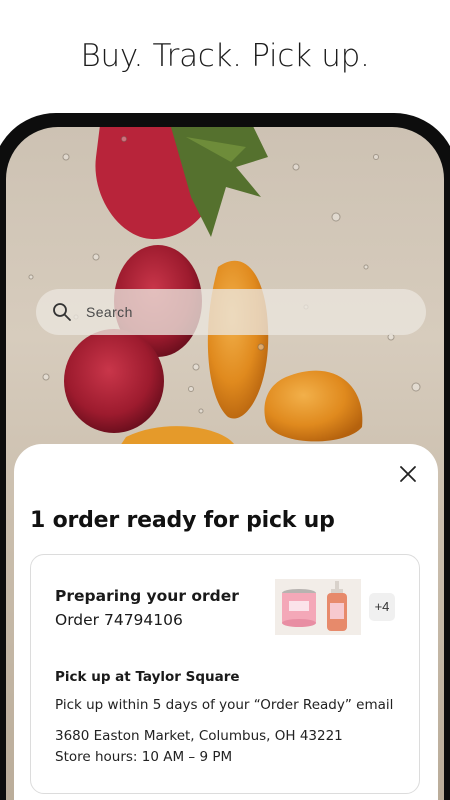  Describe the element at coordinates (231, 312) in the screenshot. I see `search-bar: Search` at that location.